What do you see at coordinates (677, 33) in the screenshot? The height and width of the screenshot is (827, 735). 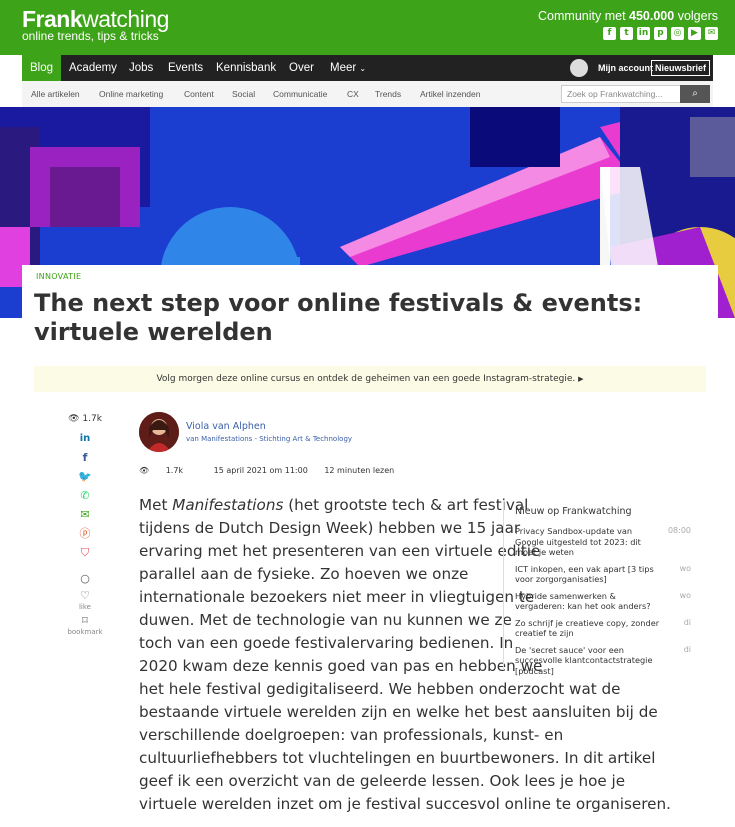 I see `instagram-icon: ◎` at bounding box center [677, 33].